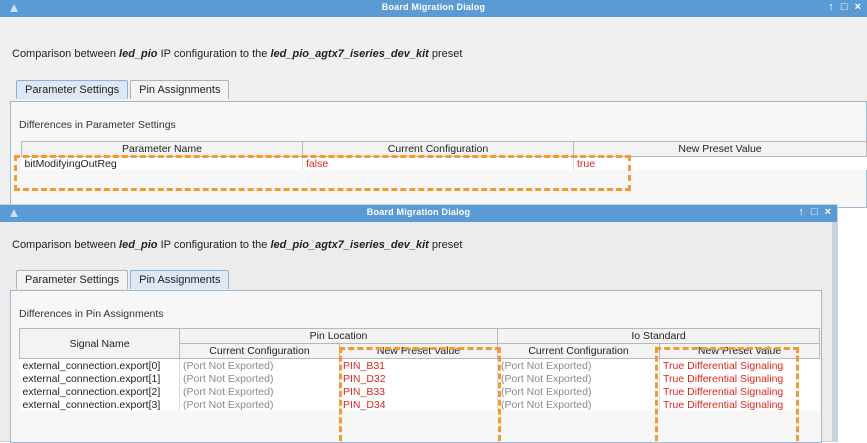  Describe the element at coordinates (338, 336) in the screenshot. I see `column-group-pin-location: Pin Location` at that location.